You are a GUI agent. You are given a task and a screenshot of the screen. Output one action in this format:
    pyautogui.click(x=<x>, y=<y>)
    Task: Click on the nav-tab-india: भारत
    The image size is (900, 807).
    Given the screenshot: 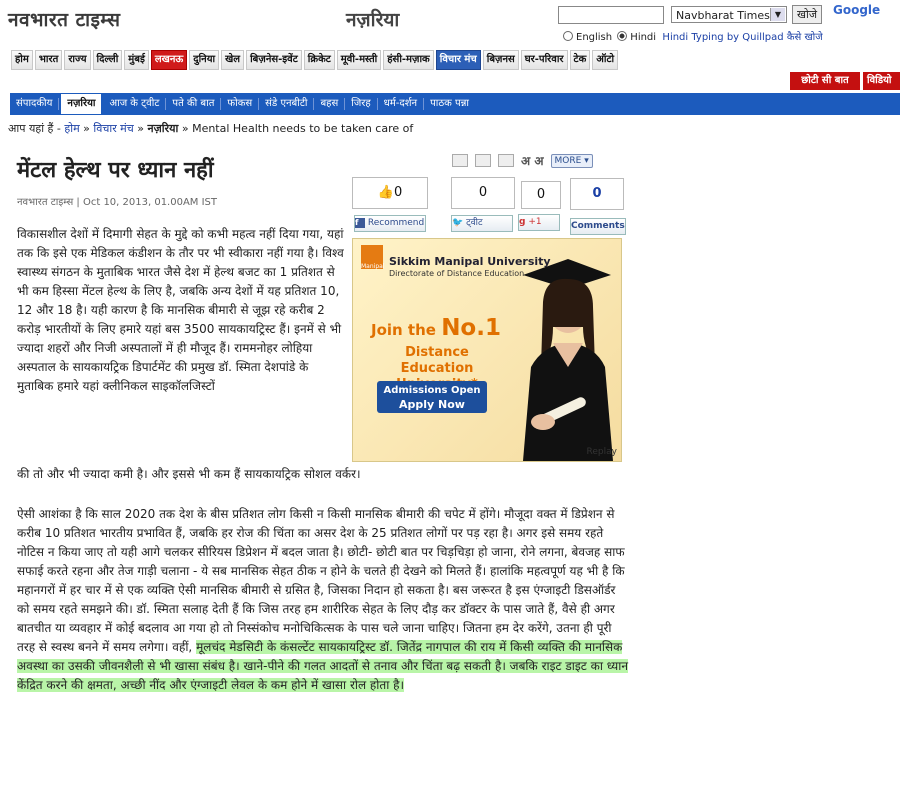 What is the action you would take?
    pyautogui.click(x=48, y=60)
    